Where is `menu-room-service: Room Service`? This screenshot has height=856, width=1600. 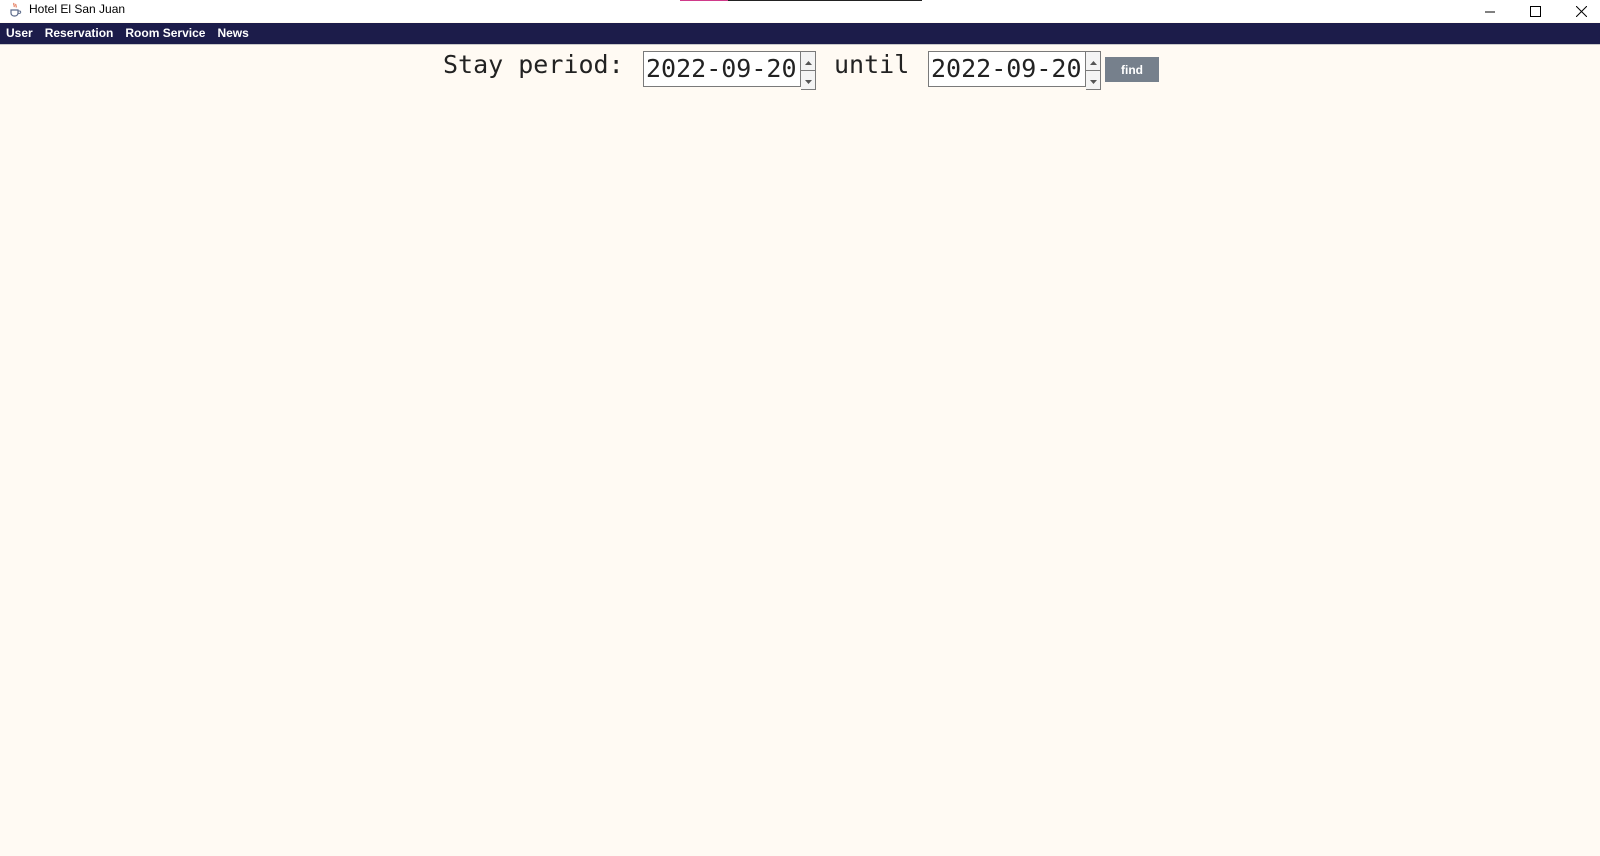
menu-room-service: Room Service is located at coordinates (165, 33).